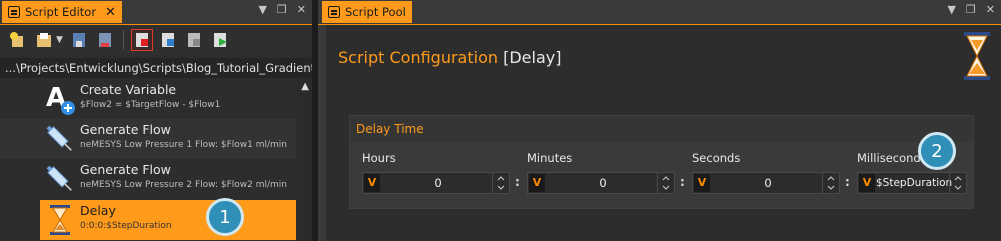  I want to click on new-script-button, so click(18, 40).